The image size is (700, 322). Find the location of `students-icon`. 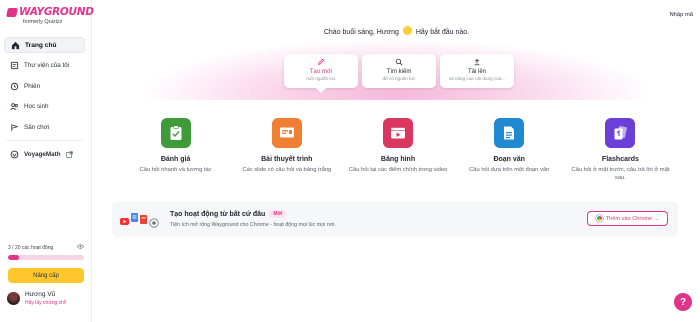

students-icon is located at coordinates (14, 106).